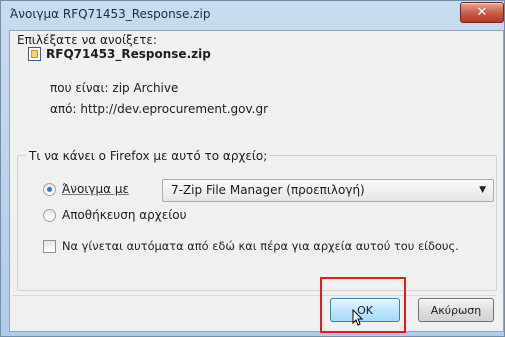 The image size is (505, 337). What do you see at coordinates (95, 189) in the screenshot?
I see `open-with-label: Άνοιγμα με` at bounding box center [95, 189].